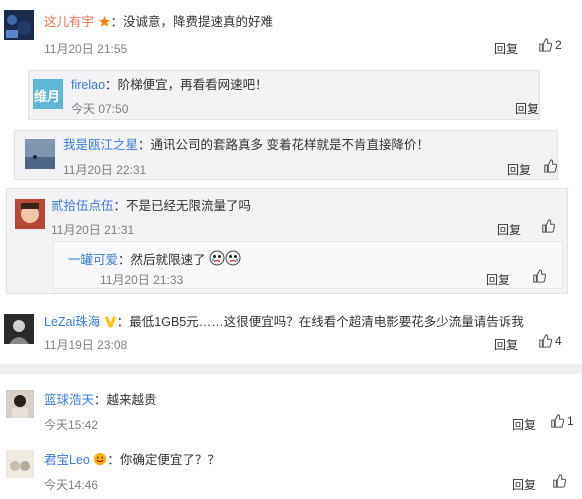 The image size is (582, 499). What do you see at coordinates (131, 400) in the screenshot?
I see `comment-text: 越来越贵` at bounding box center [131, 400].